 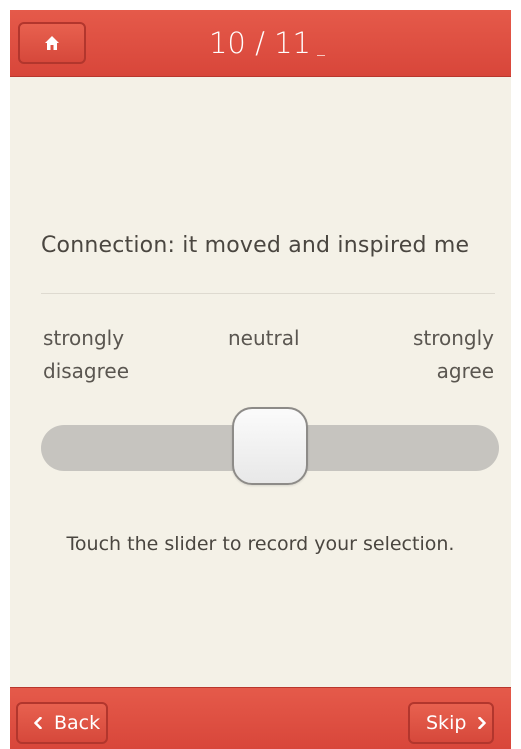 I want to click on text-cursor, so click(x=321, y=55).